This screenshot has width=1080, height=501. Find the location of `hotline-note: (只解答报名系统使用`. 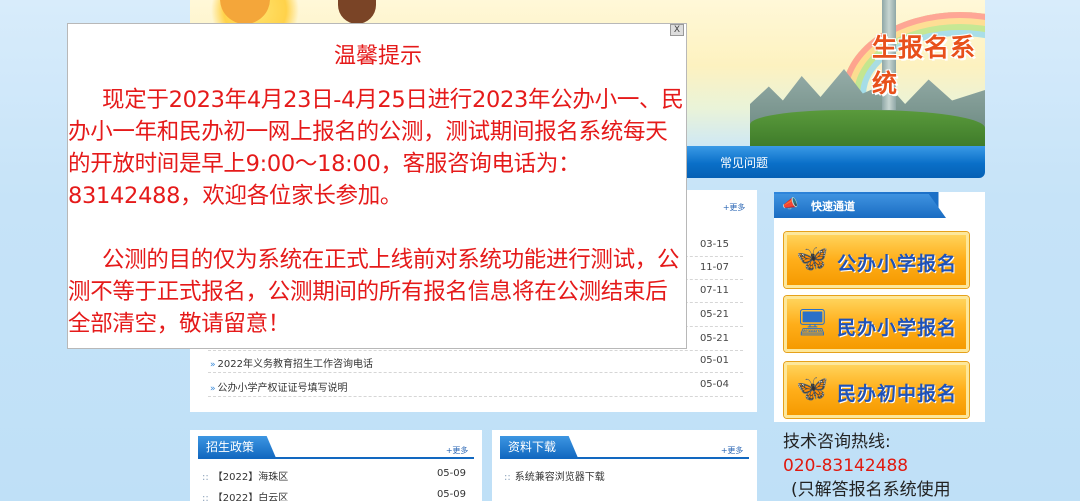

hotline-note: (只解答报名系统使用 is located at coordinates (871, 490).